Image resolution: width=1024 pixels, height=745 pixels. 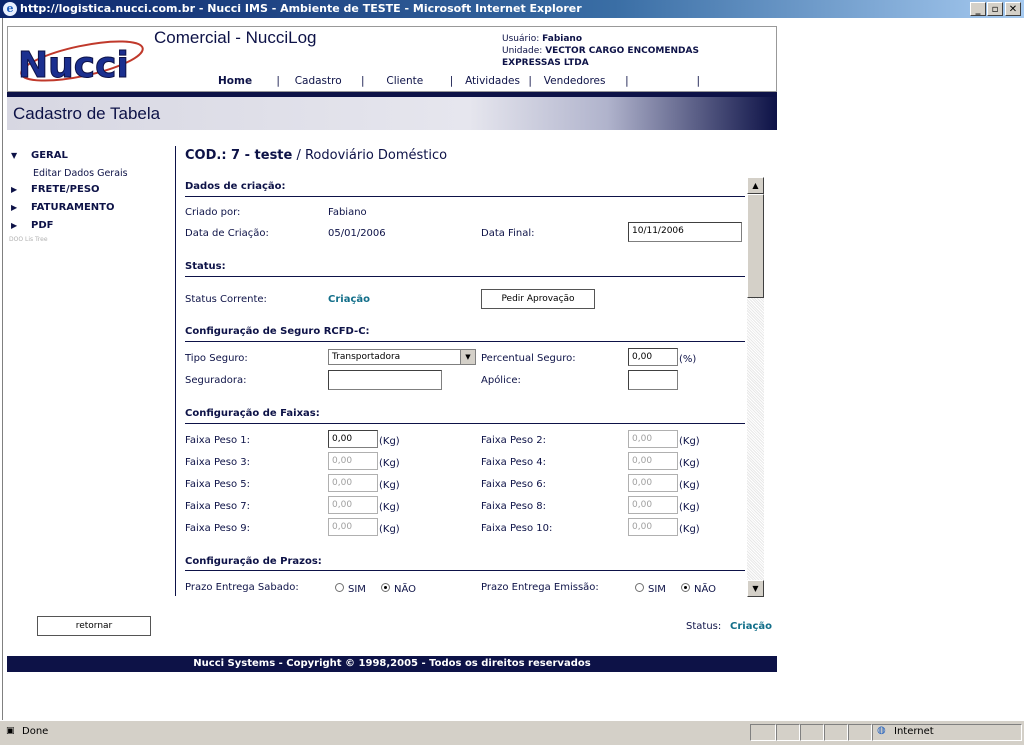 I want to click on sidebar-item-faturamento: ▶ FATURAMENTO, so click(x=63, y=207).